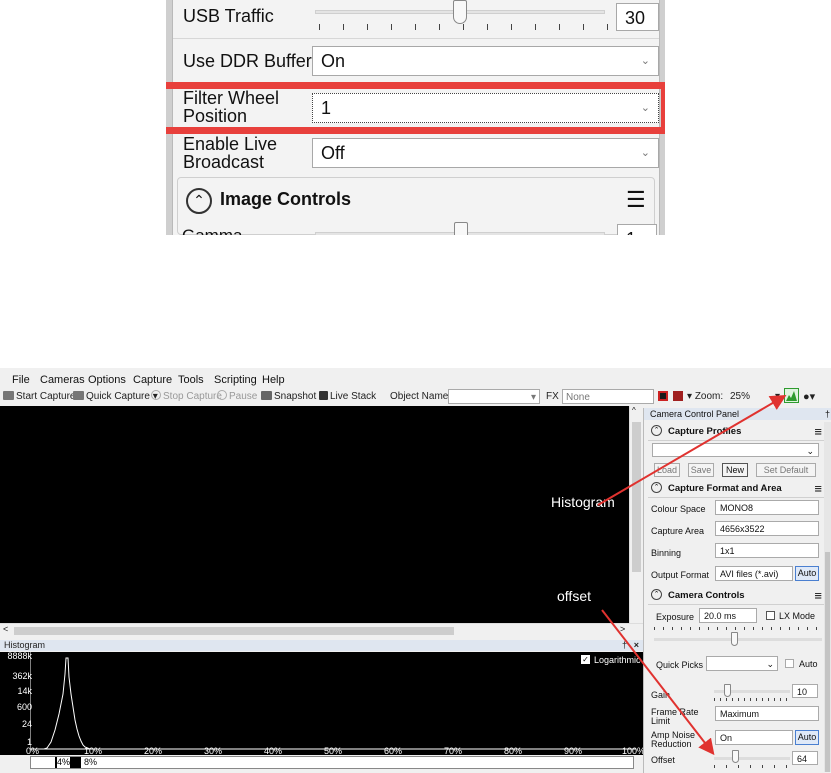 This screenshot has width=831, height=773. What do you see at coordinates (692, 450) in the screenshot?
I see `arrow-to-histogram-button` at bounding box center [692, 450].